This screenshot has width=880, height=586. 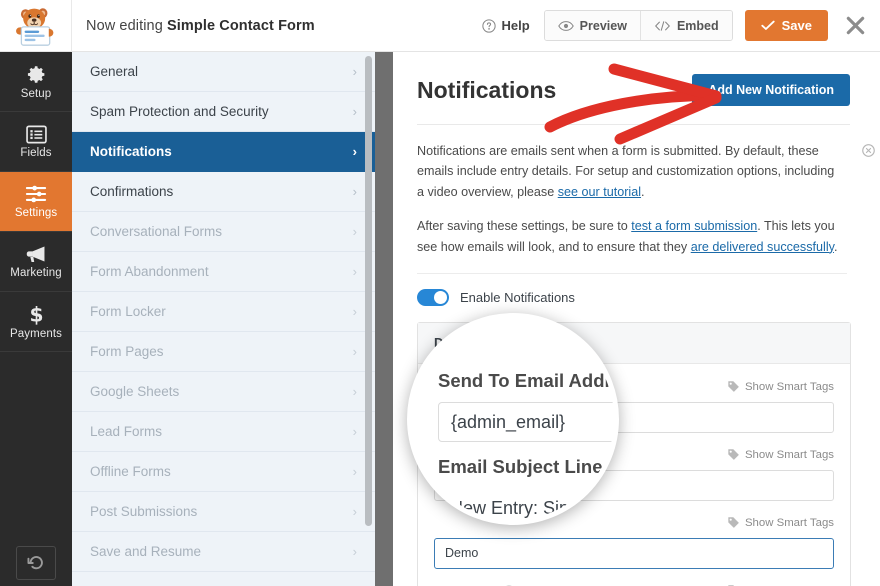 I want to click on enable-notifications-toggle, so click(x=433, y=297).